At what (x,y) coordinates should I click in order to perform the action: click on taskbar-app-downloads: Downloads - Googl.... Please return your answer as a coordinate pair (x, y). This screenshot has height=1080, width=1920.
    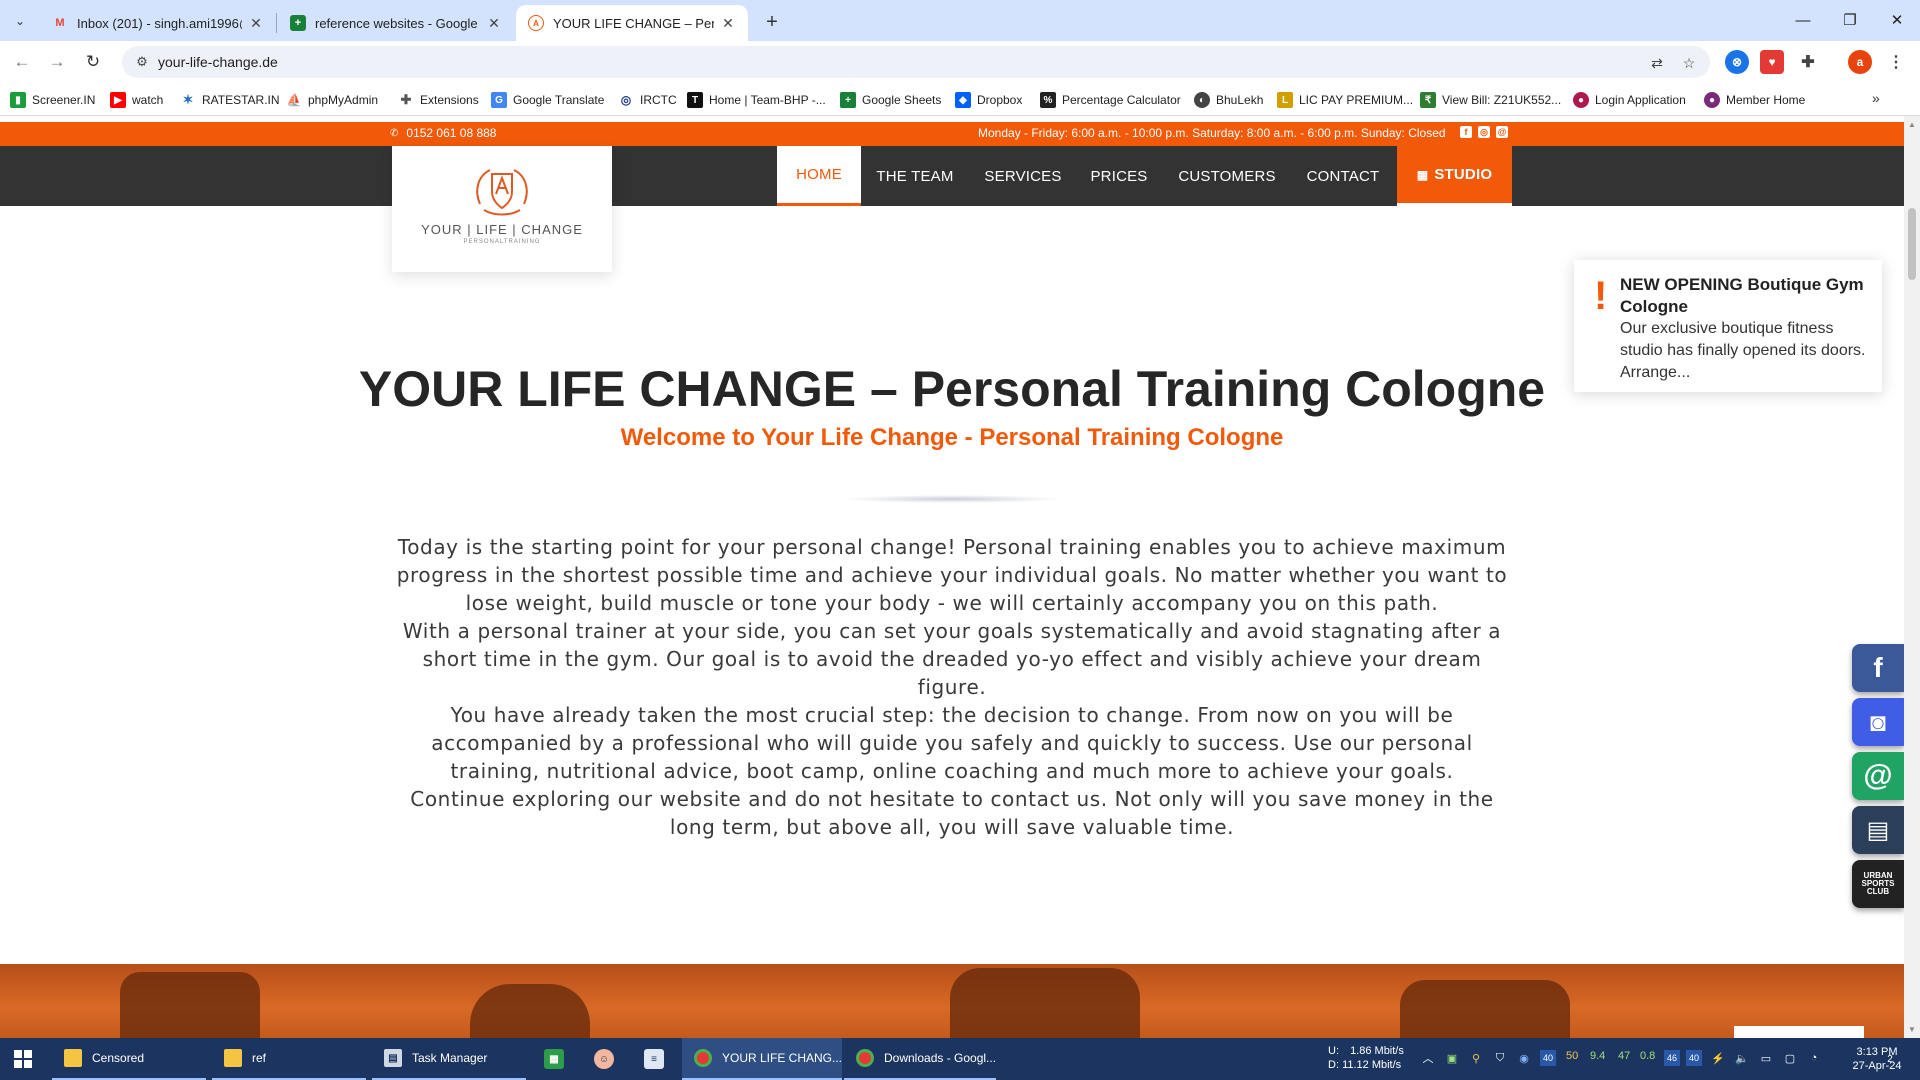
    Looking at the image, I should click on (920, 1059).